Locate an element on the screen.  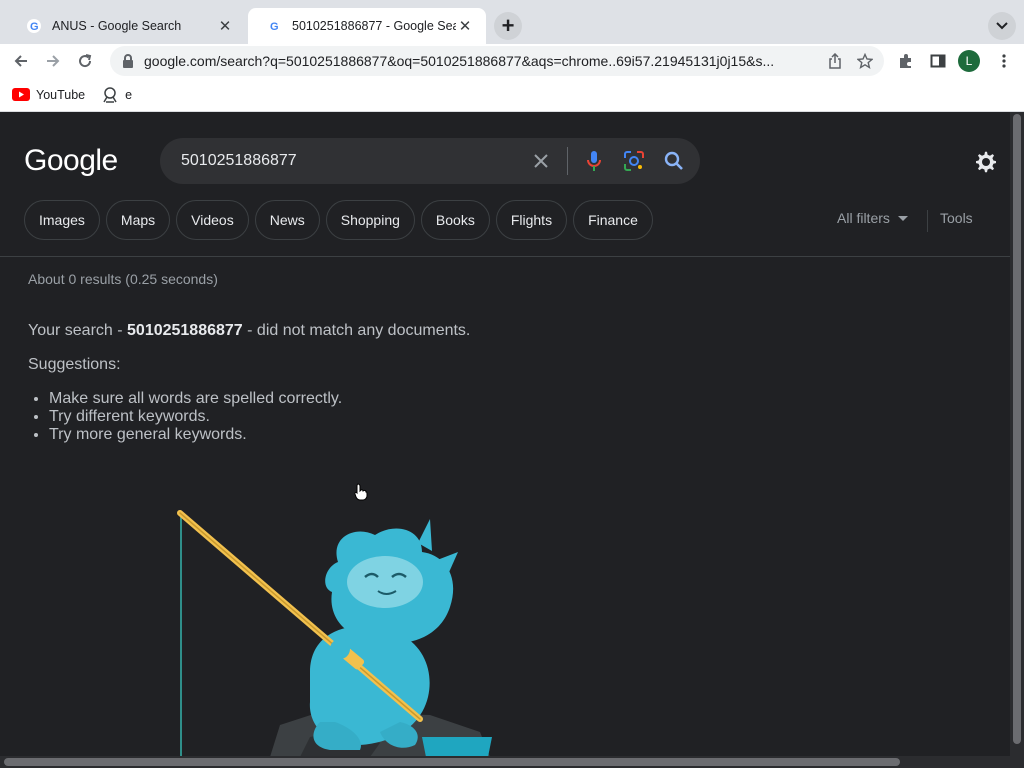
all-filters-label: All filters is located at coordinates (863, 218).